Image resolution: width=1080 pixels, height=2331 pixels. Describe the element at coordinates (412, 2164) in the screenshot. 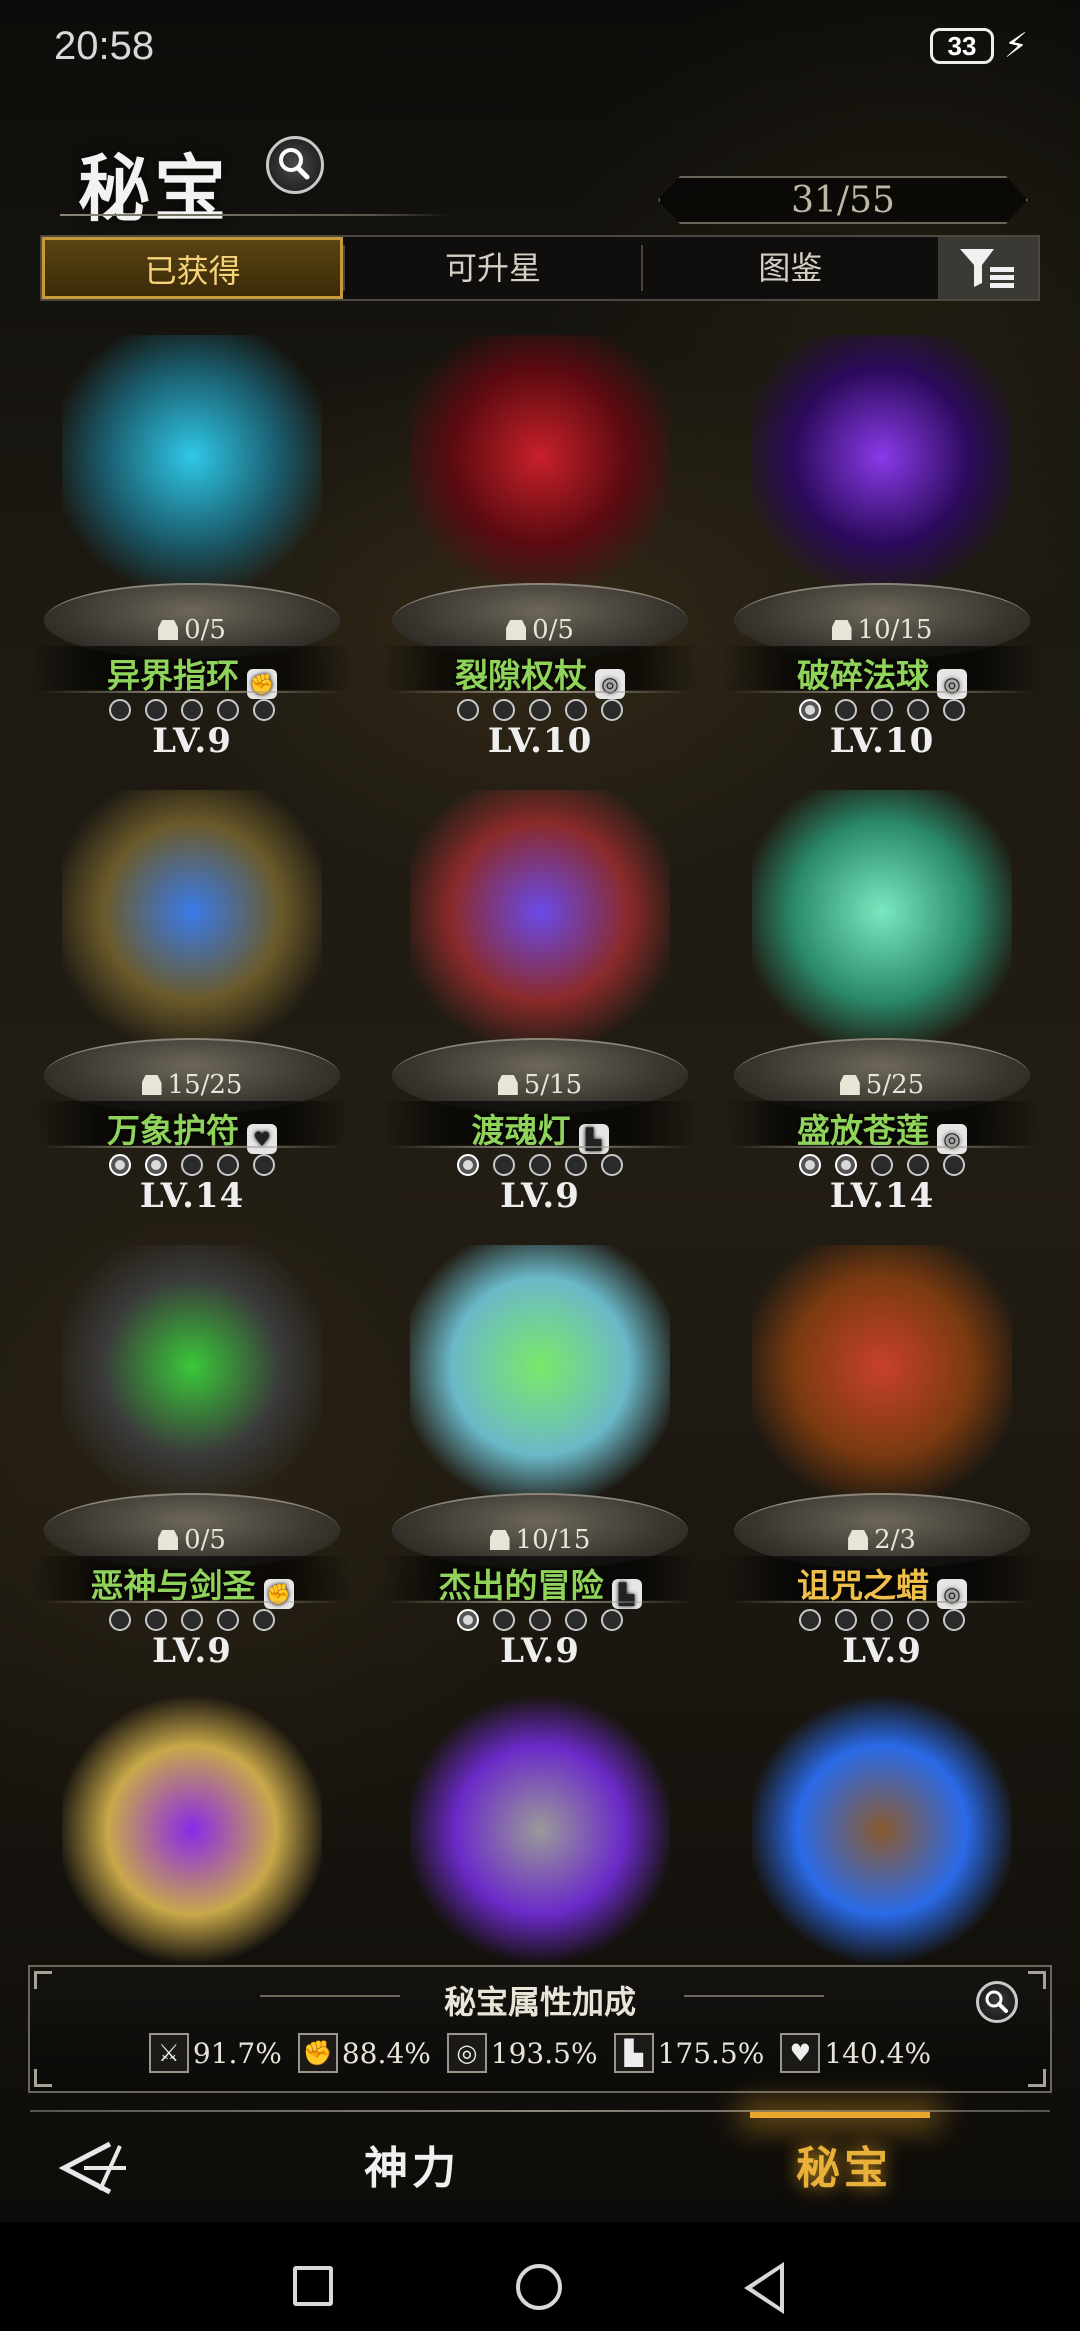

I see `nav-divine-power: 神力` at that location.